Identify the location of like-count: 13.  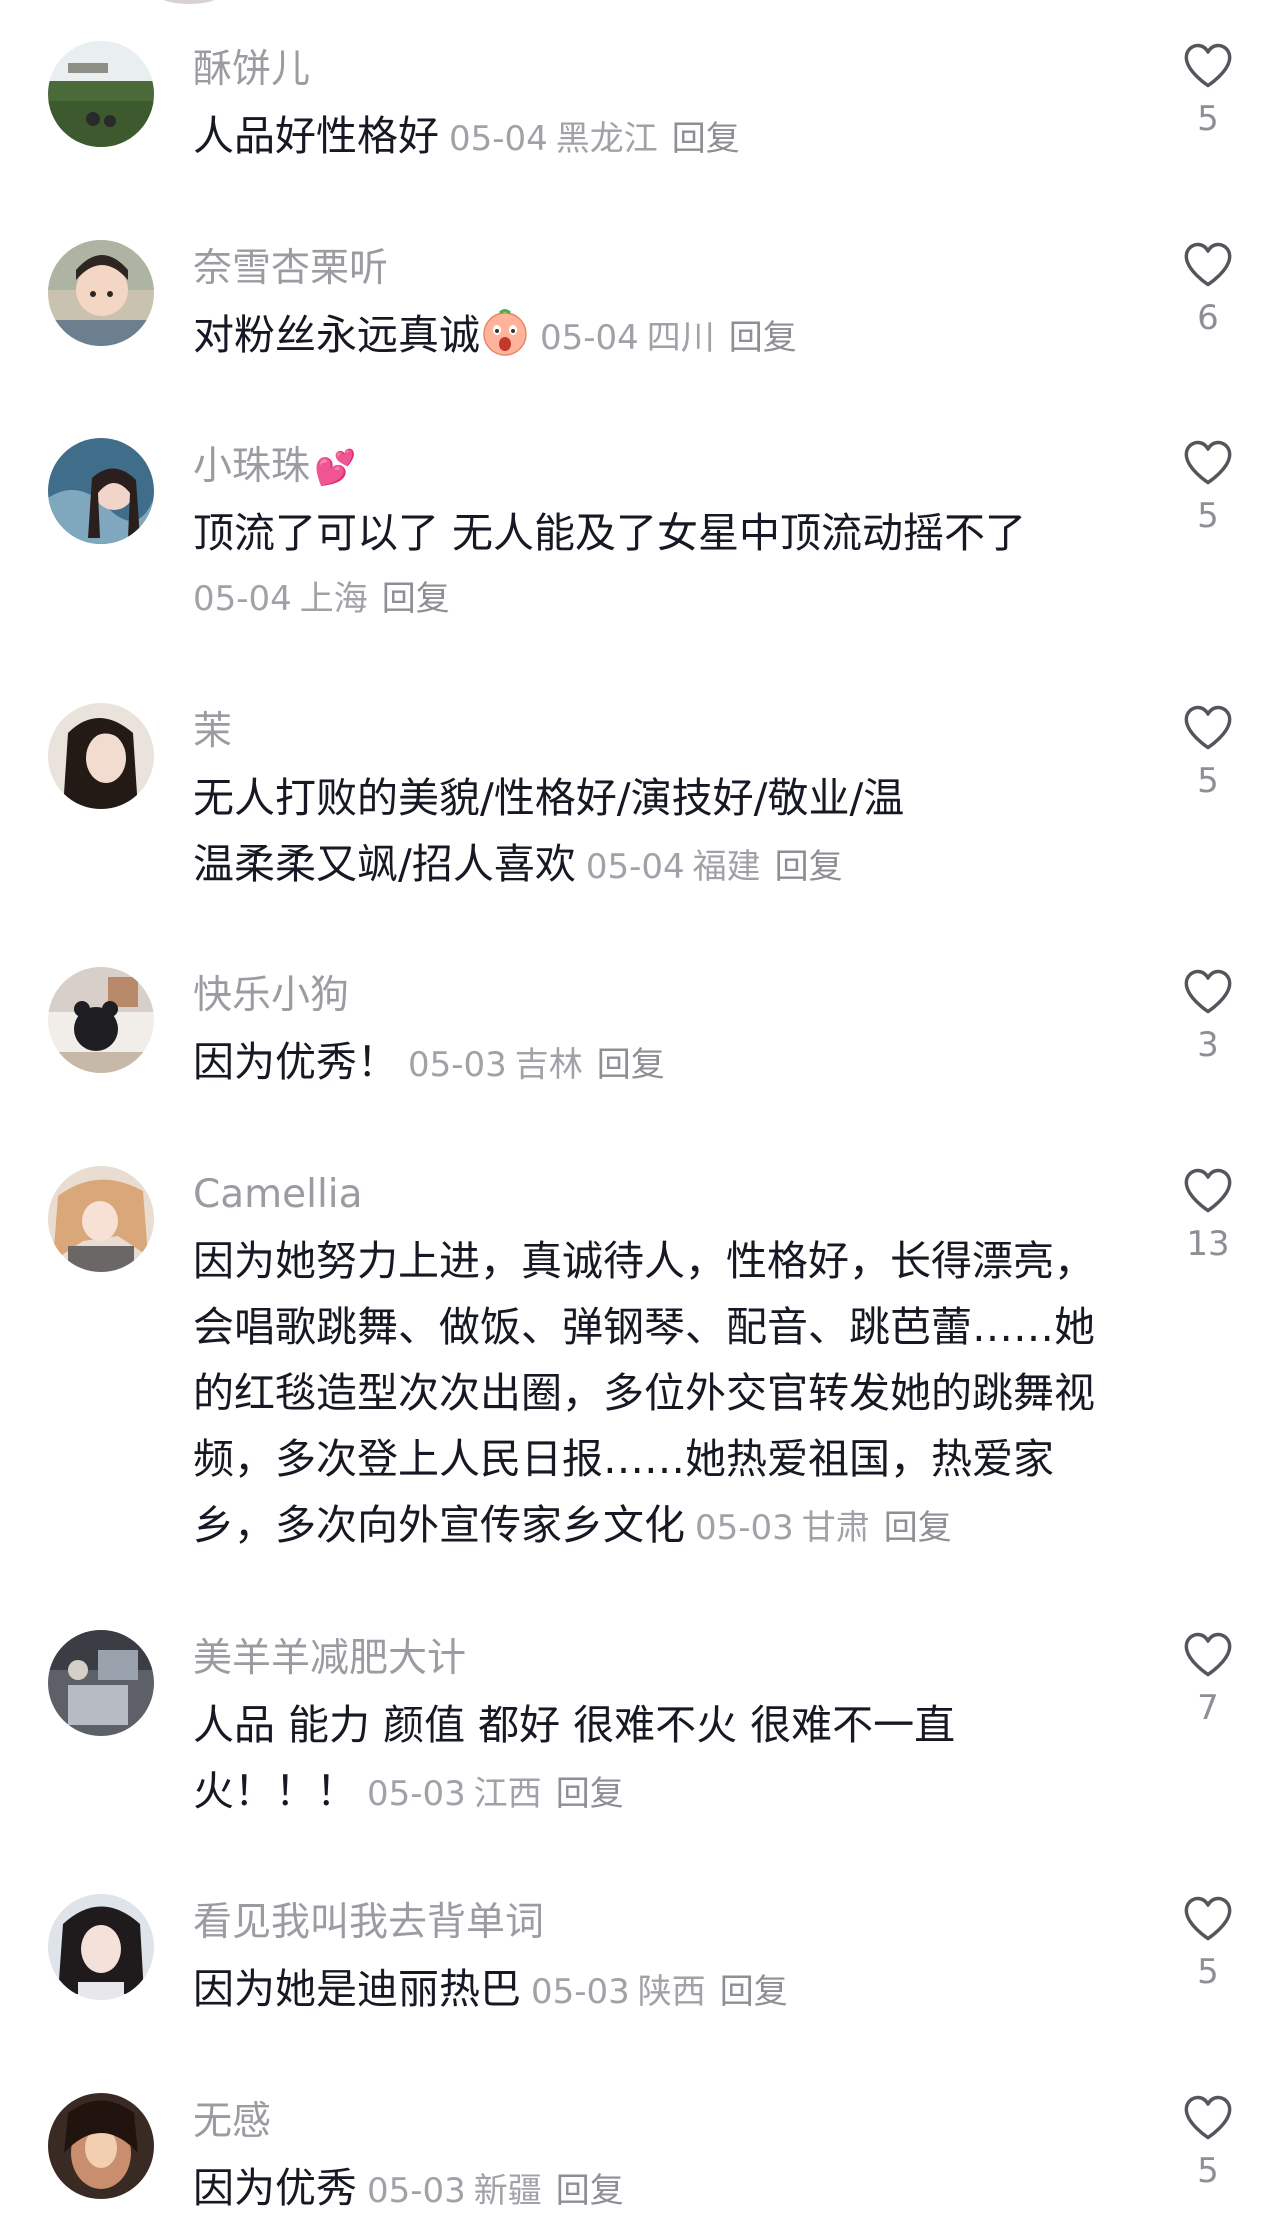
(1208, 1244).